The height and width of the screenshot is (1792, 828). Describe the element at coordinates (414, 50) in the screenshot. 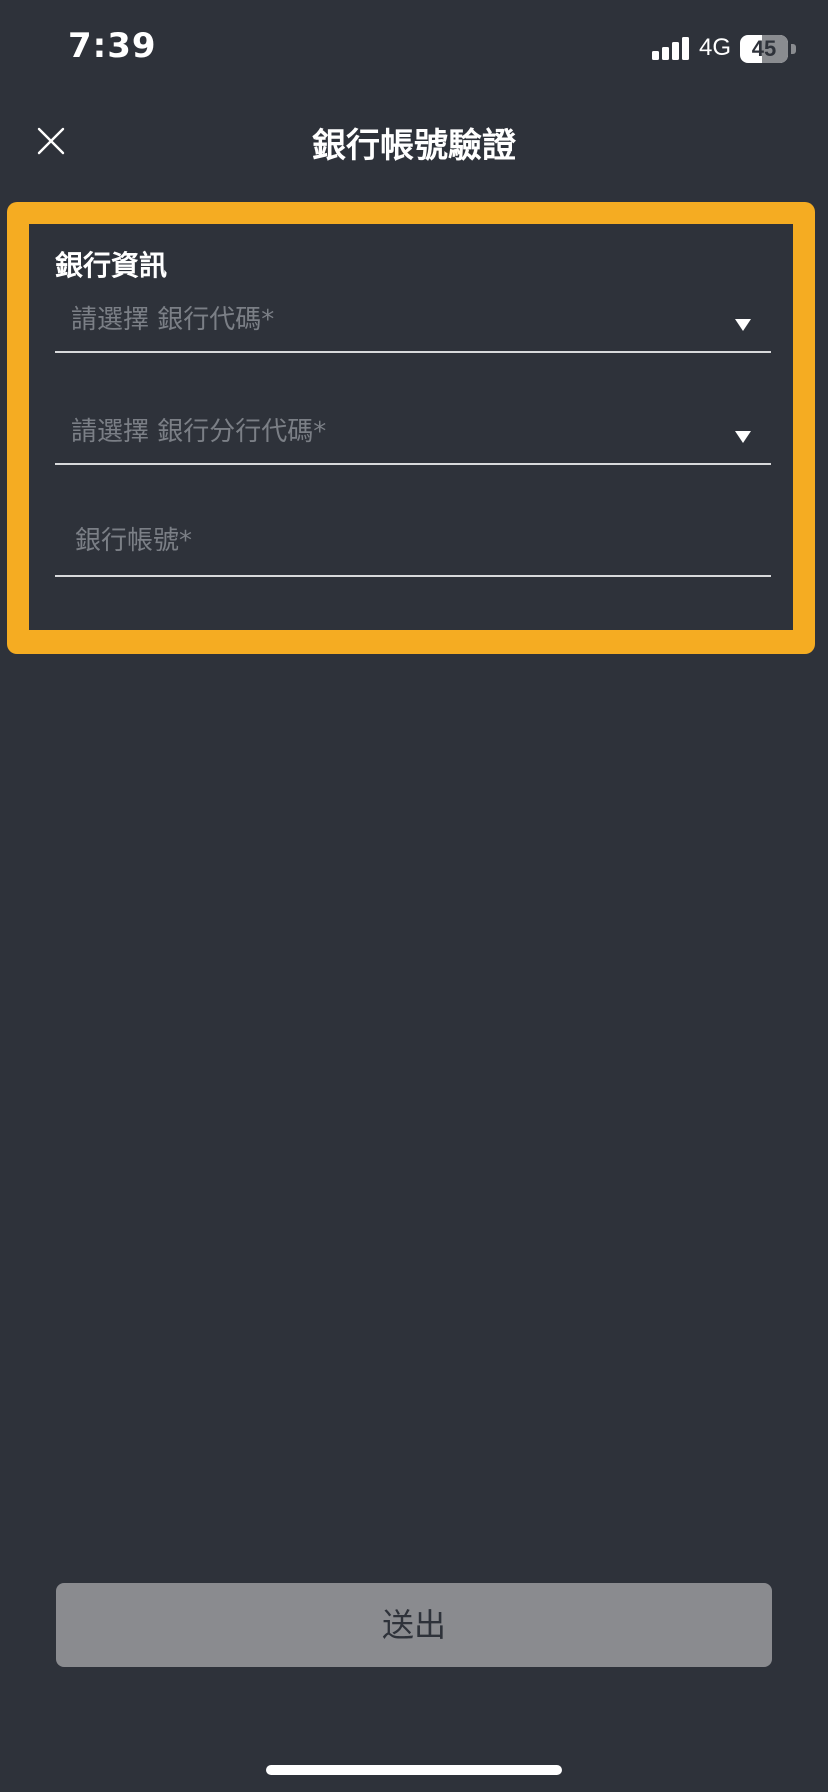

I see `status-bar: 7:39 4G 45` at that location.